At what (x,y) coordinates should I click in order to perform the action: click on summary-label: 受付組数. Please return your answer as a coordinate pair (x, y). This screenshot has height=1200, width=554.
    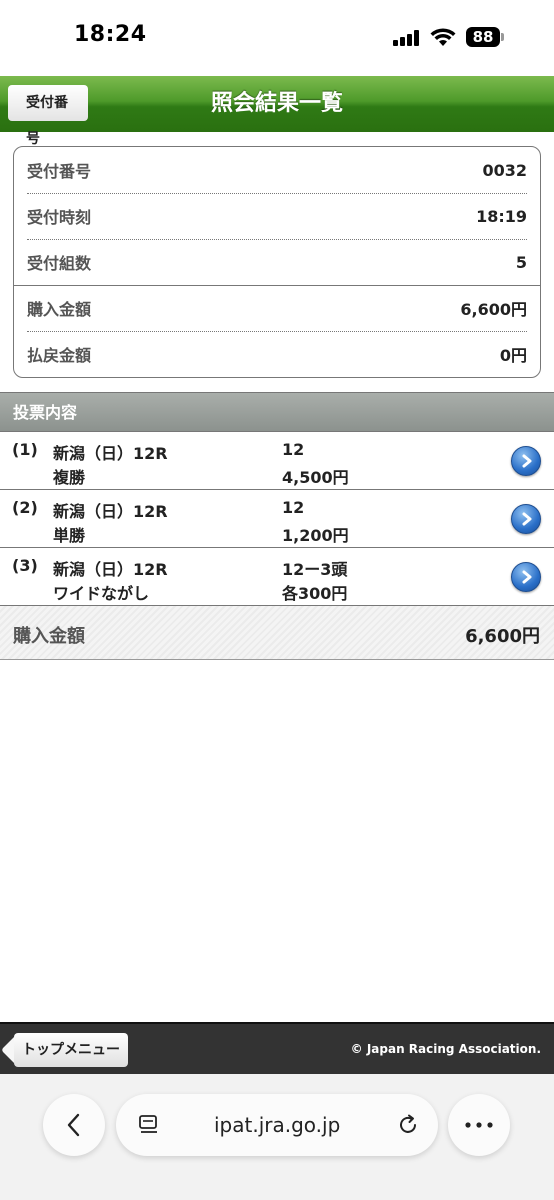
    Looking at the image, I should click on (59, 263).